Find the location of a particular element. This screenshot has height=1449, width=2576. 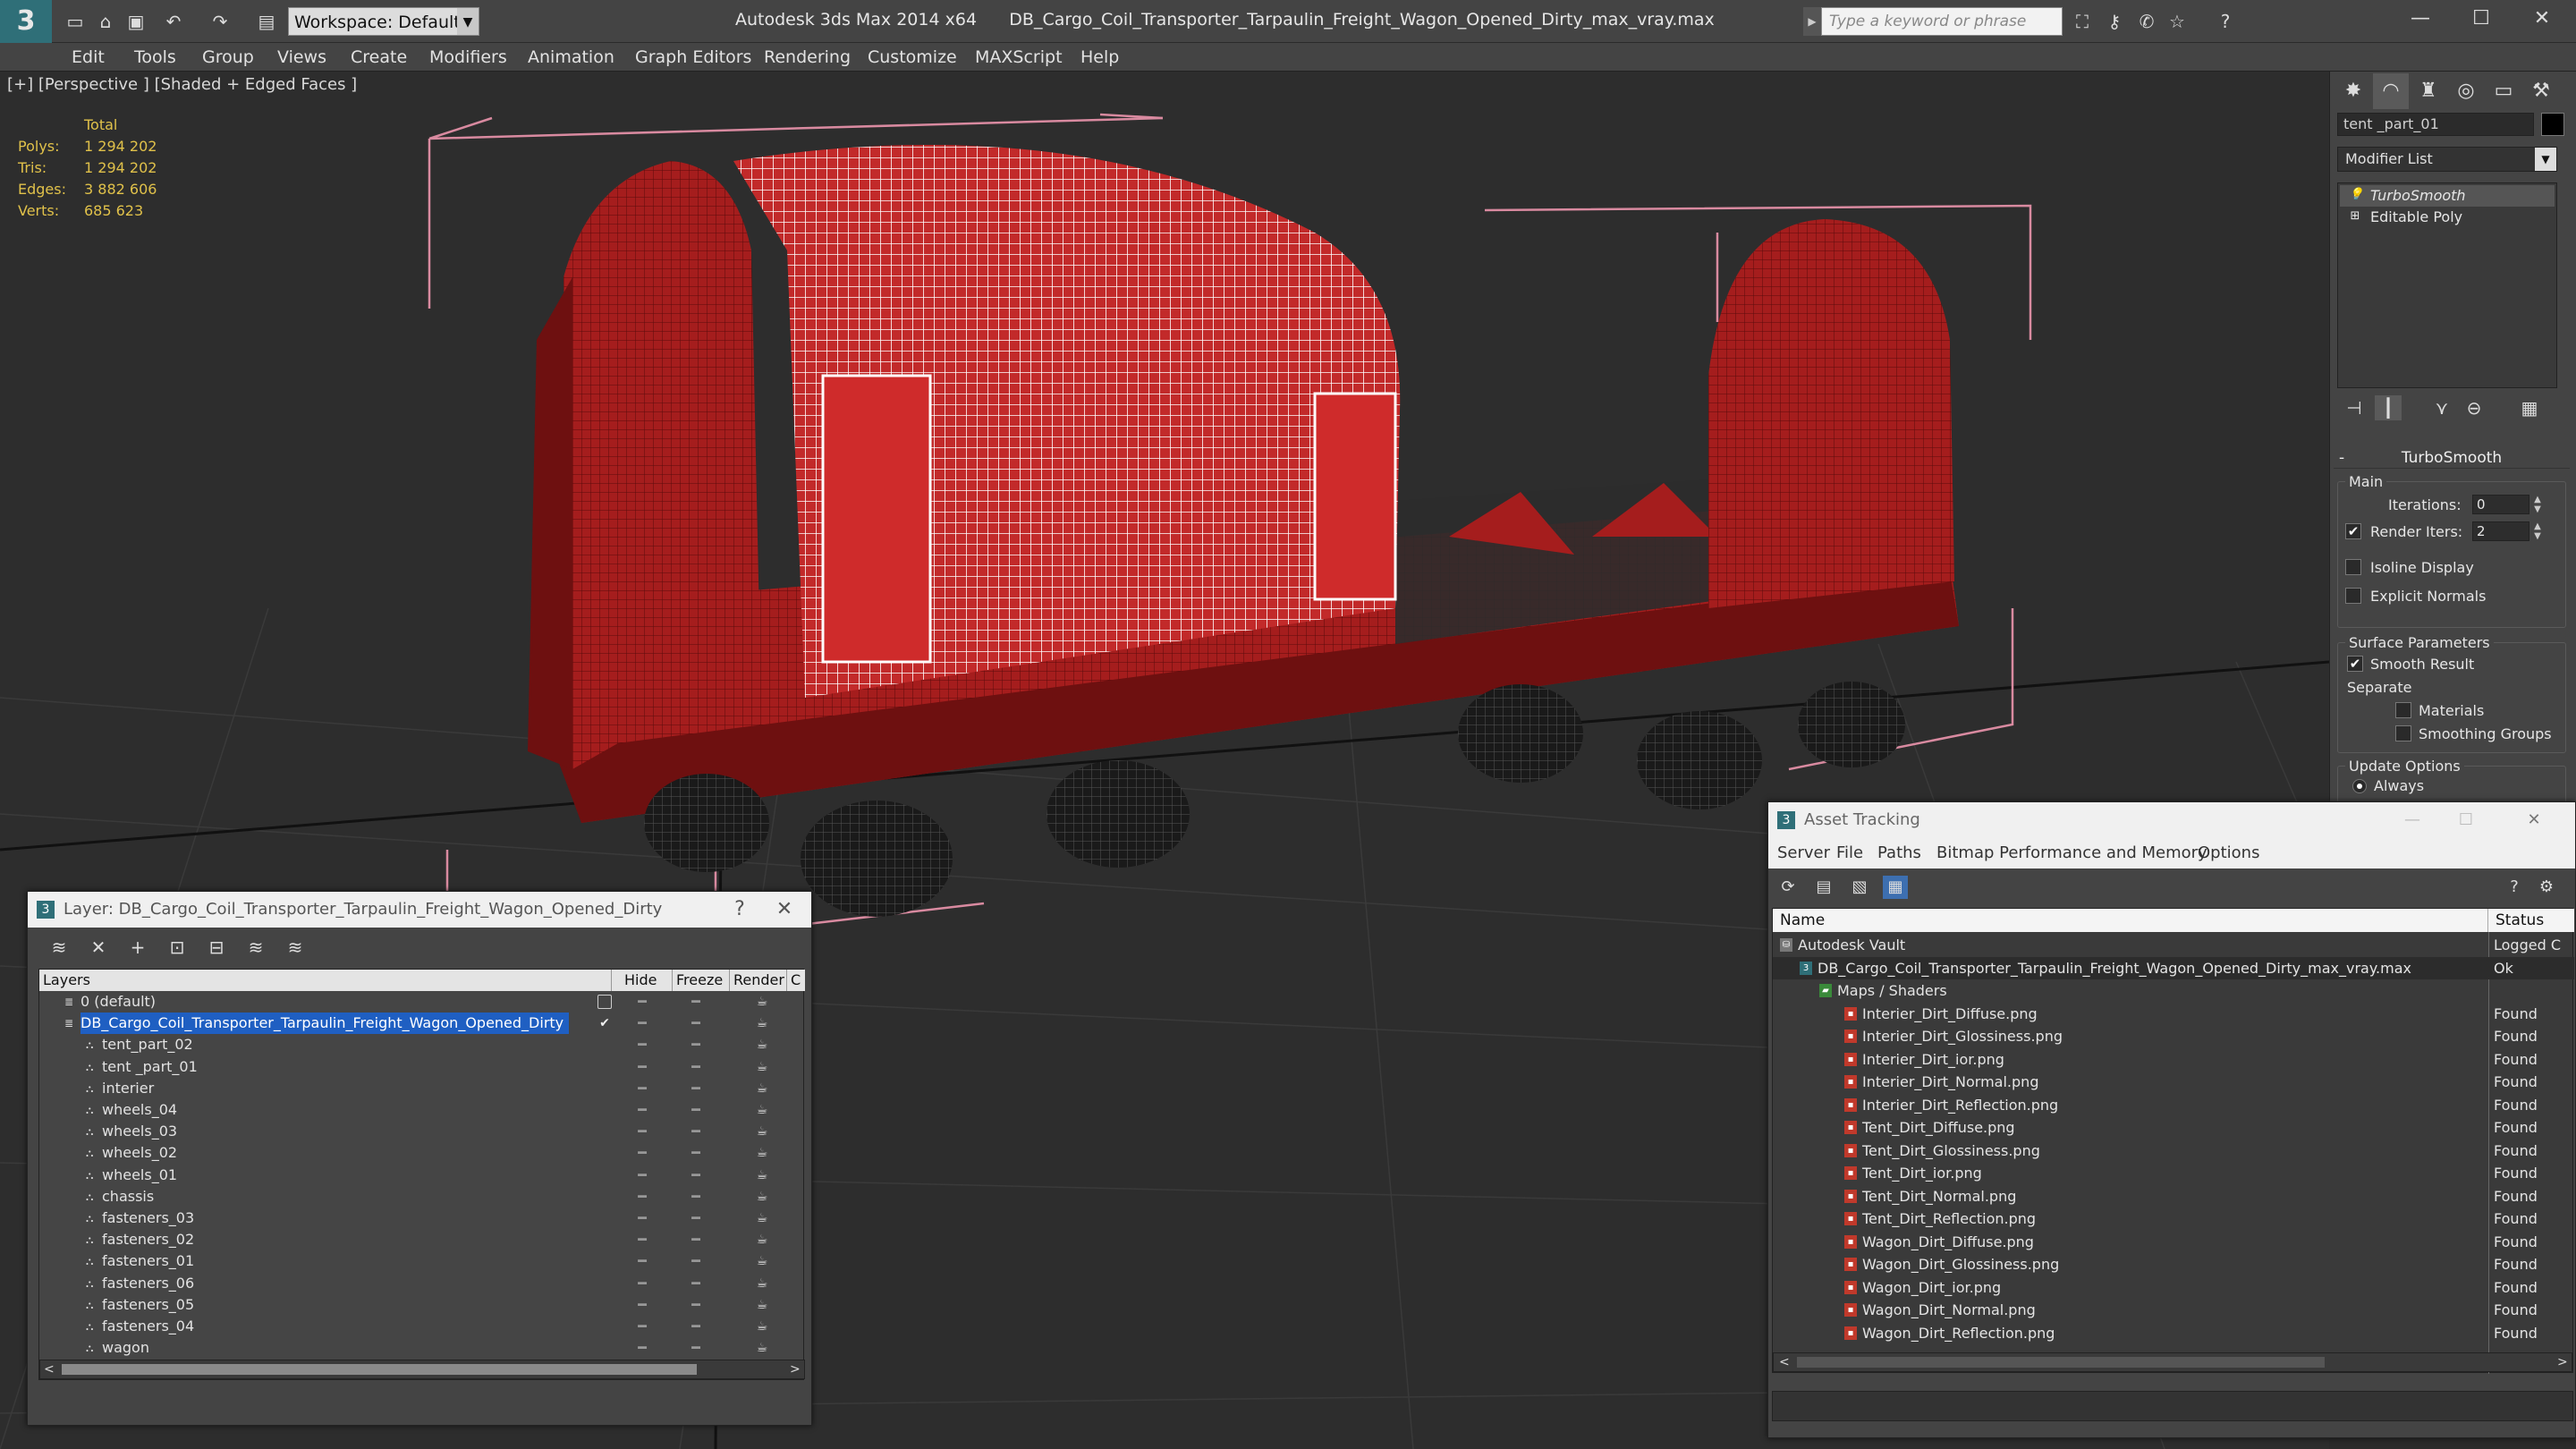

modifier-list-dropdown: Modifier List ▼ is located at coordinates (2447, 159).